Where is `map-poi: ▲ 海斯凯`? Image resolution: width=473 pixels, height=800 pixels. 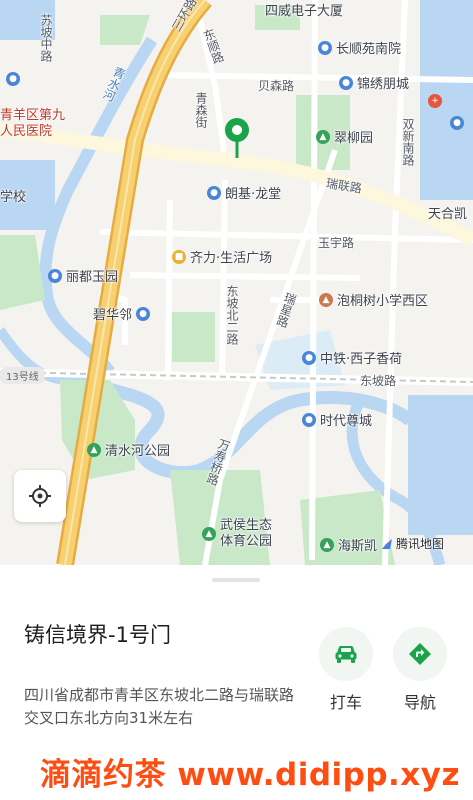 map-poi: ▲ 海斯凯 is located at coordinates (348, 544).